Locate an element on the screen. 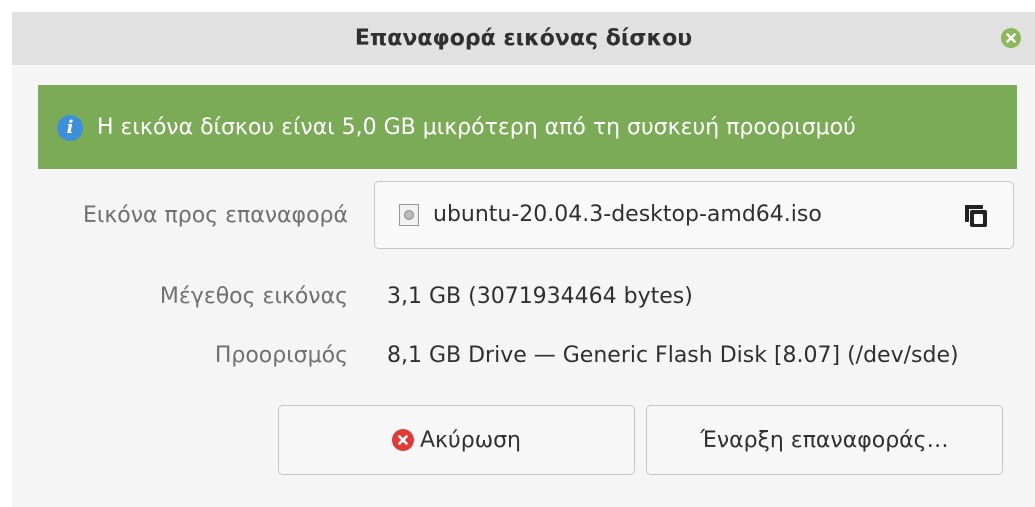 This screenshot has height=507, width=1035. image-file-name: ubuntu-20.04.3-desktop-amd64.iso is located at coordinates (627, 214).